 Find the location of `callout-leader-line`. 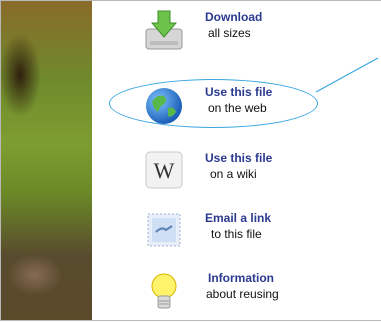

callout-leader-line is located at coordinates (347, 75).